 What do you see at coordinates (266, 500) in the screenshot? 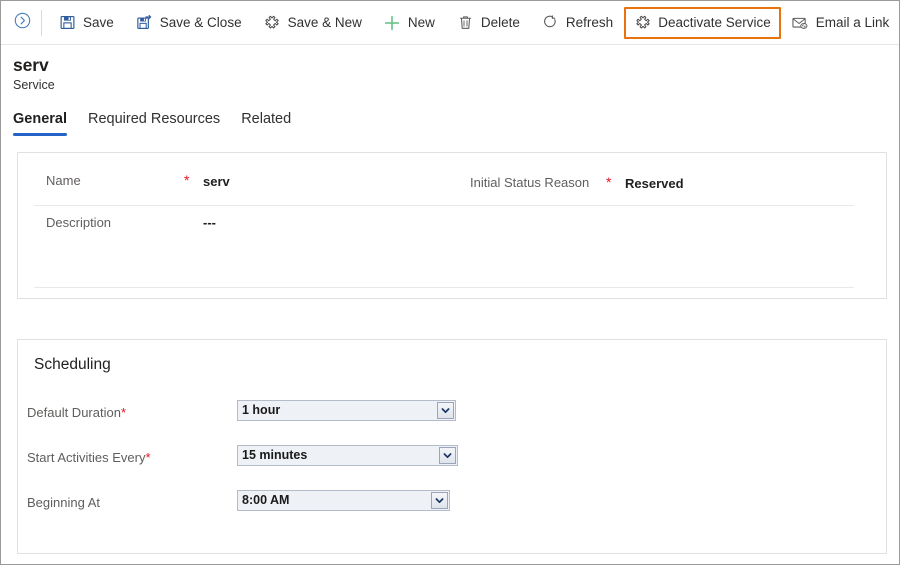
I see `beginning-at-value: 8:00 AM` at bounding box center [266, 500].